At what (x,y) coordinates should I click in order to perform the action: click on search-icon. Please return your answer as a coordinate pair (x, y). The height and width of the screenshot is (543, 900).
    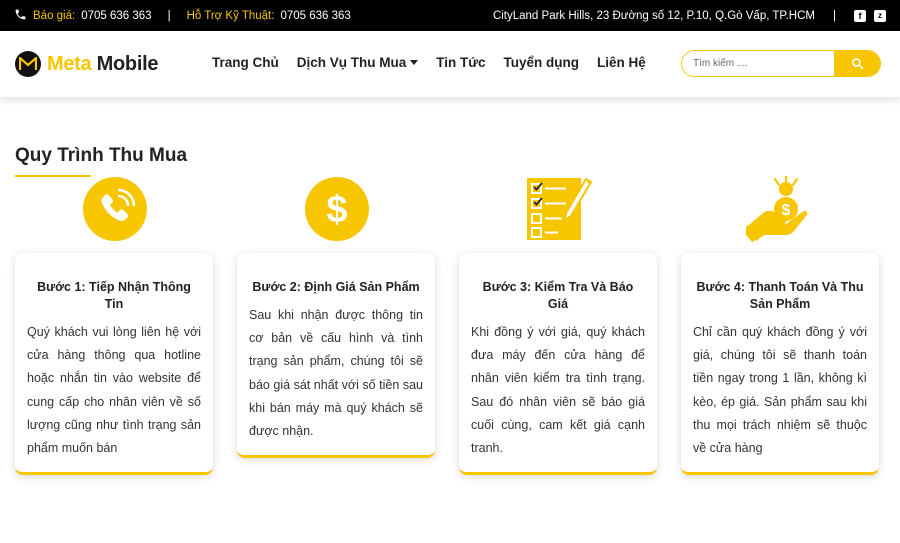
    Looking at the image, I should click on (857, 64).